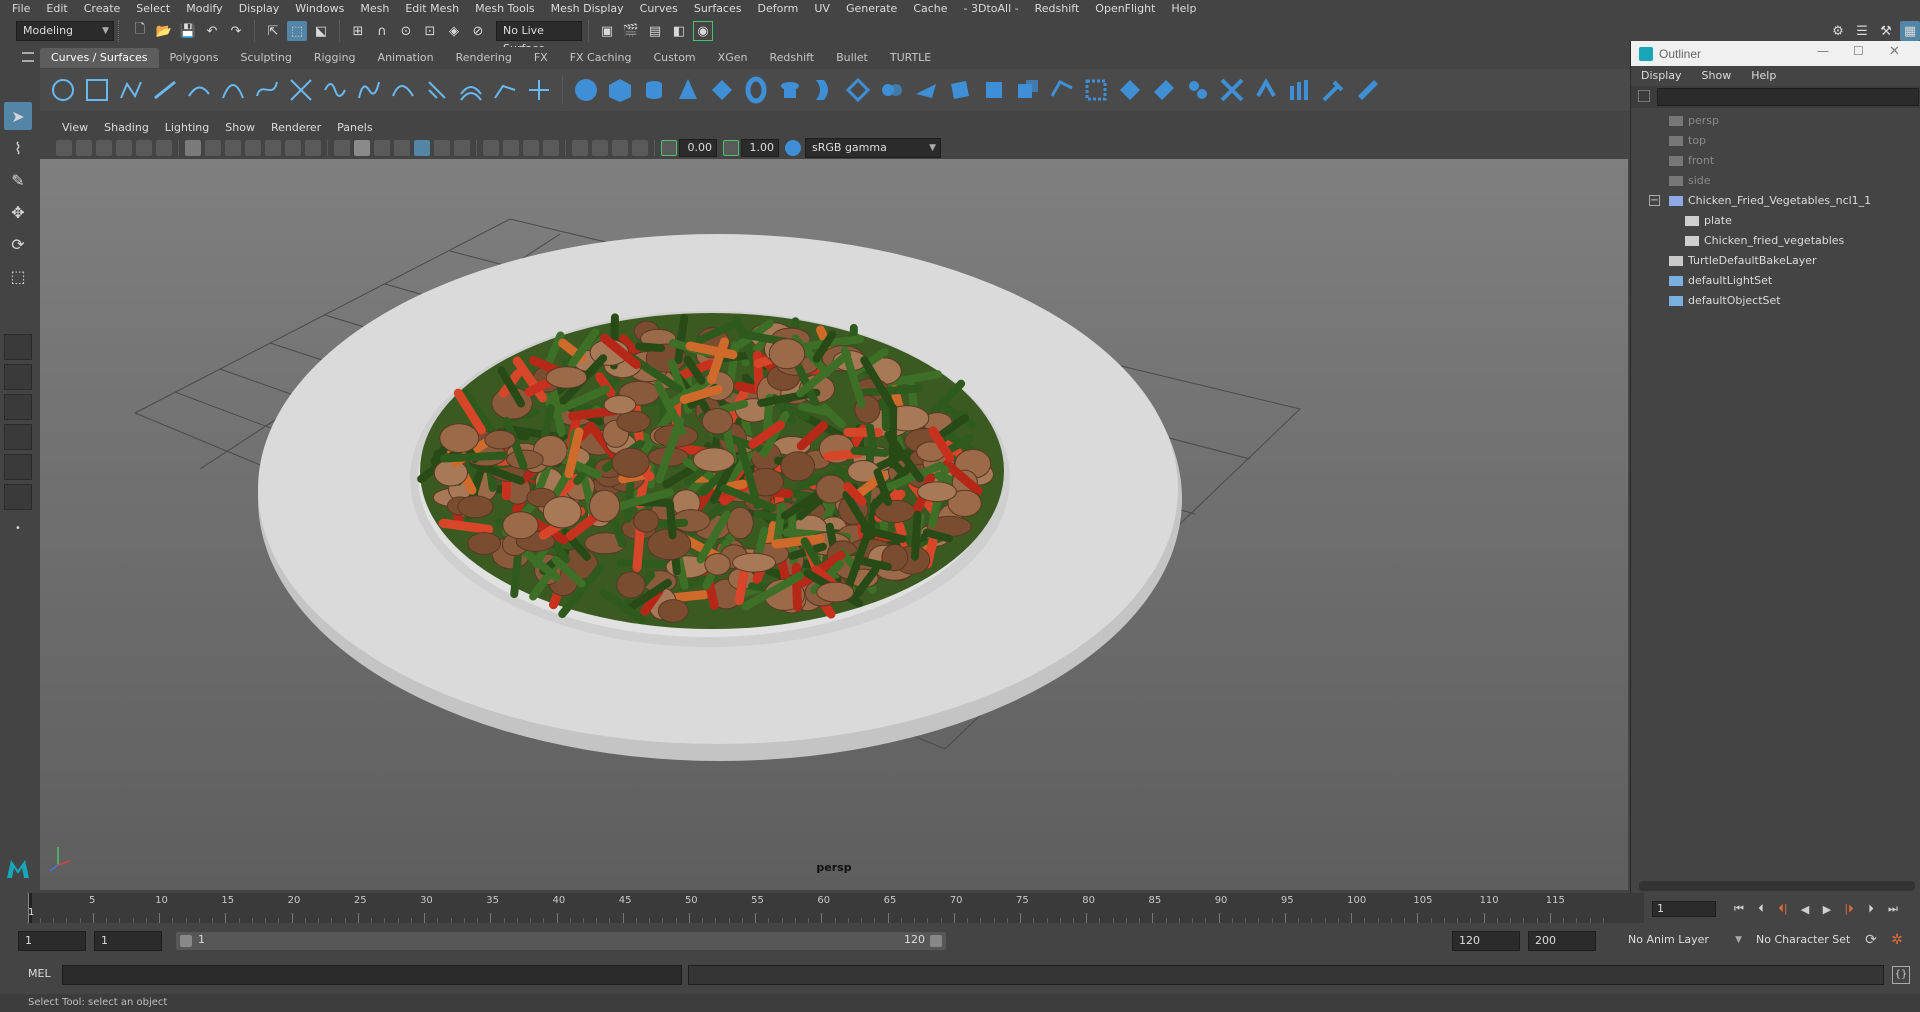 The height and width of the screenshot is (1012, 1920). What do you see at coordinates (561, 941) in the screenshot?
I see `range-slider-bar: 1 120` at bounding box center [561, 941].